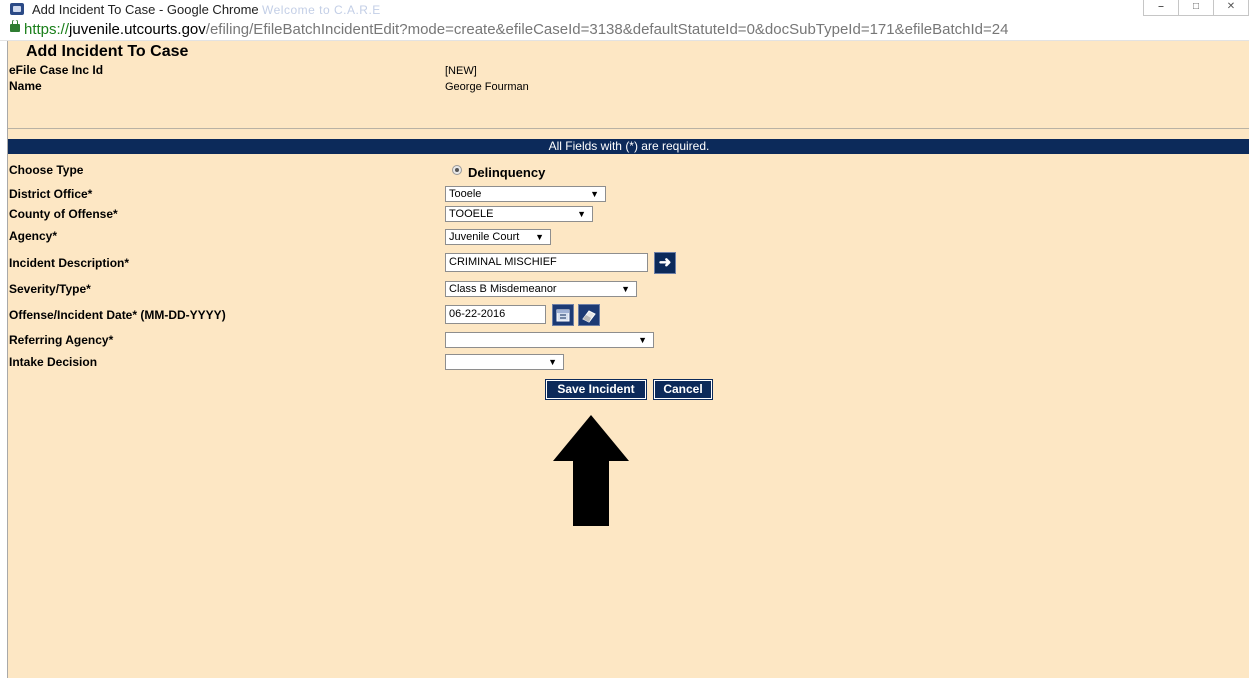 Image resolution: width=1249 pixels, height=678 pixels. What do you see at coordinates (51, 194) in the screenshot?
I see `district-office-label: District Office*` at bounding box center [51, 194].